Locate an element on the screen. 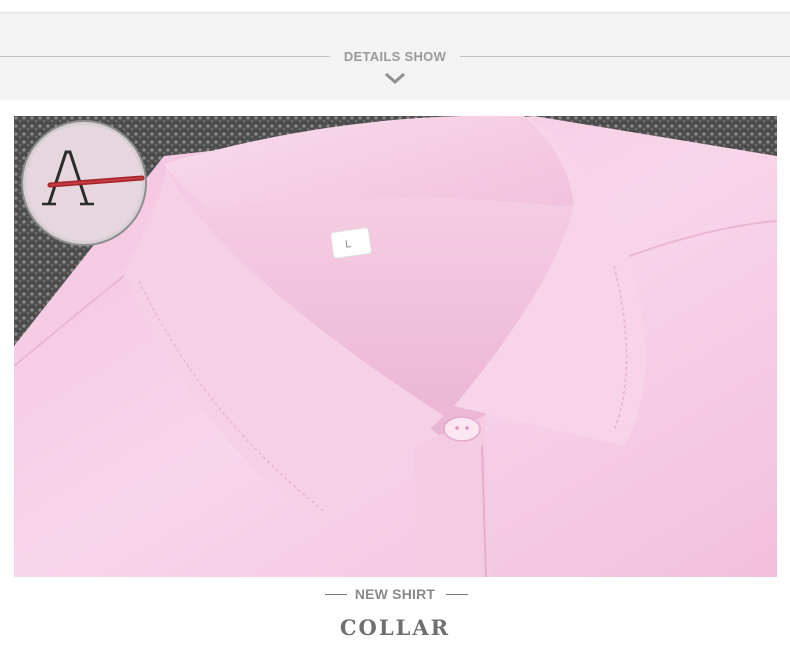 This screenshot has height=669, width=790. footer-divider-left is located at coordinates (336, 594).